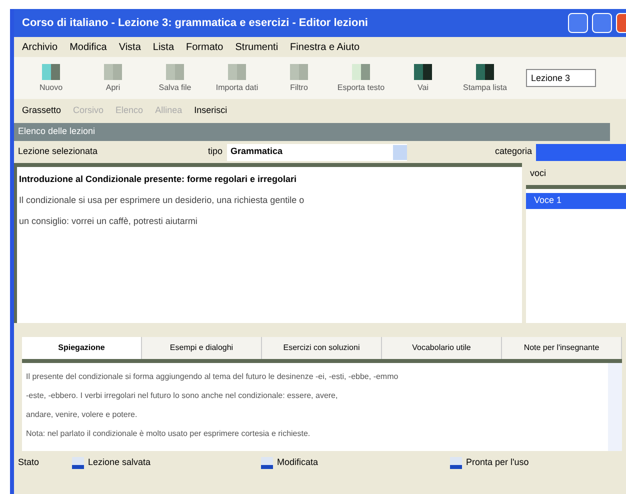 The image size is (626, 494). Describe the element at coordinates (205, 47) in the screenshot. I see `menu-item: Formato` at that location.